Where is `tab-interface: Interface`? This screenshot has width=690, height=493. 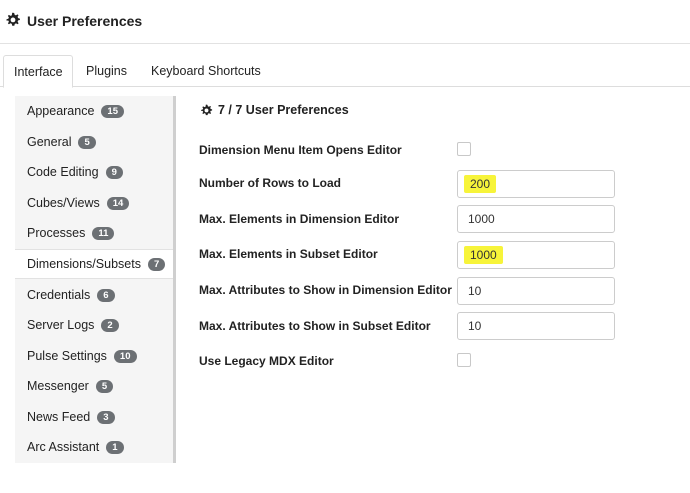 tab-interface: Interface is located at coordinates (38, 71).